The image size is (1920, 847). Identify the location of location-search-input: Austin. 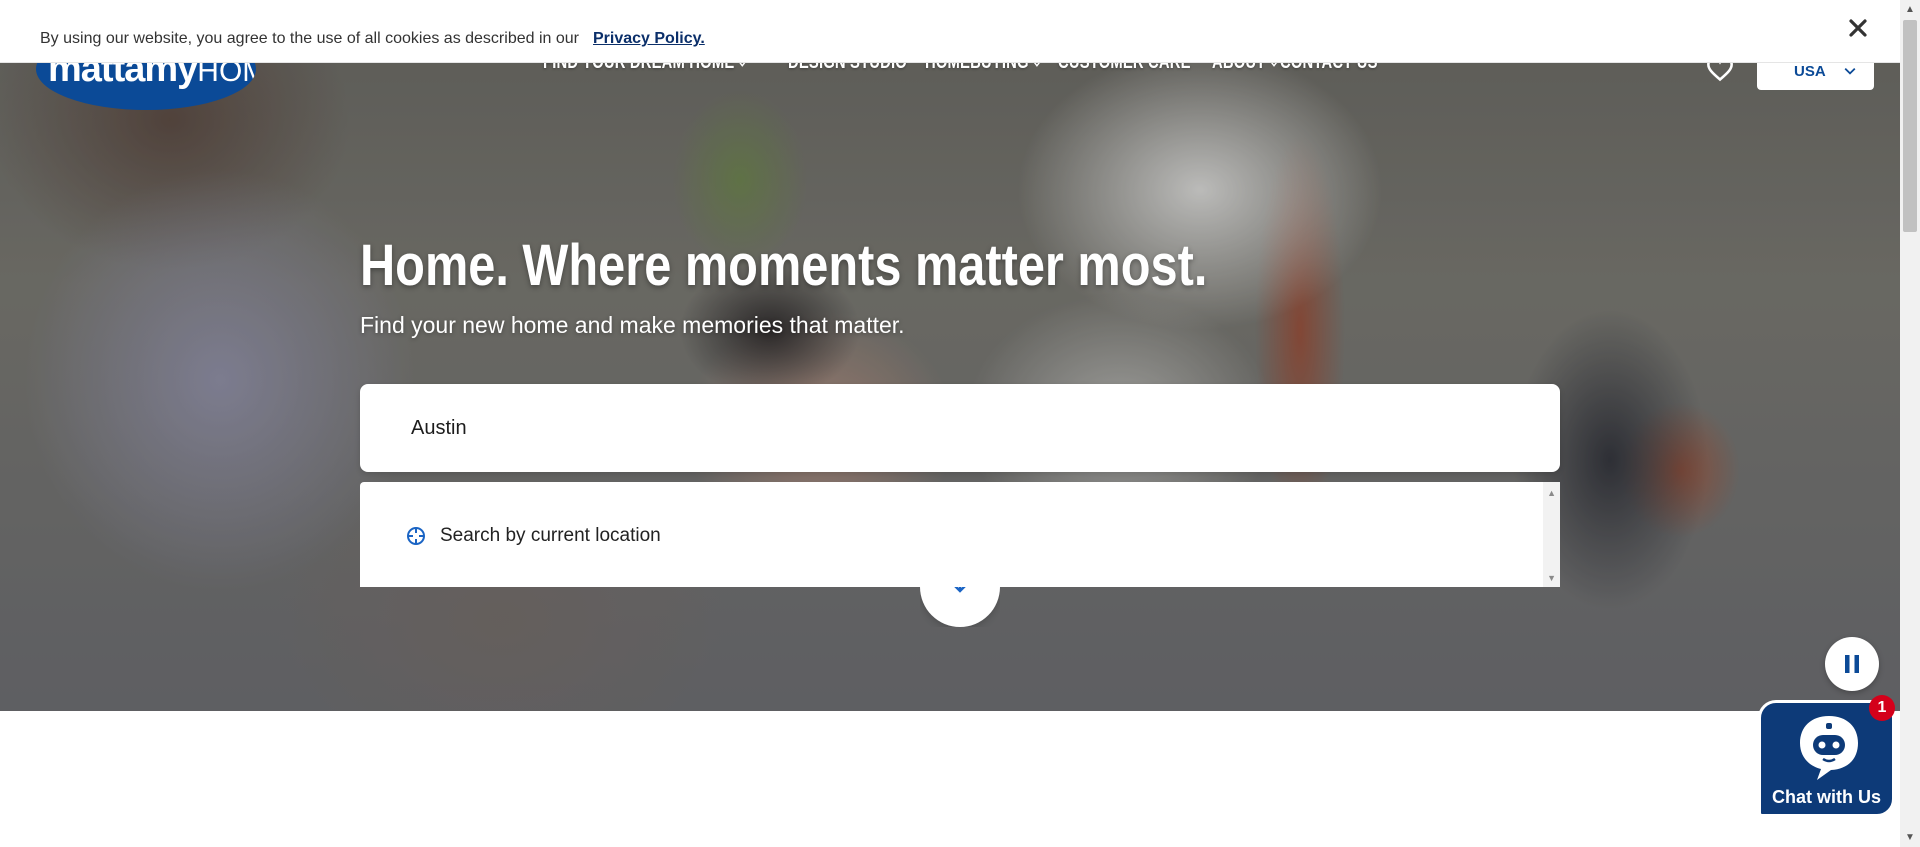
(960, 428).